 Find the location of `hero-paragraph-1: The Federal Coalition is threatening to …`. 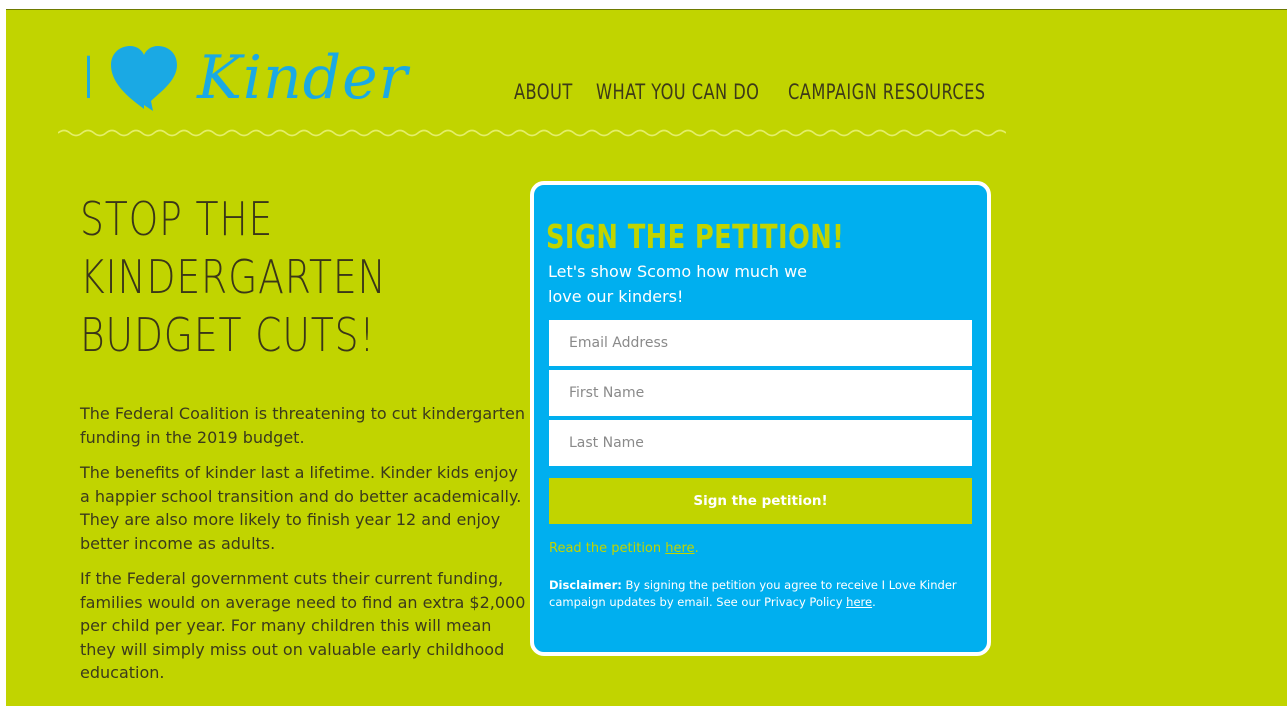

hero-paragraph-1: The Federal Coalition is threatening to … is located at coordinates (302, 425).